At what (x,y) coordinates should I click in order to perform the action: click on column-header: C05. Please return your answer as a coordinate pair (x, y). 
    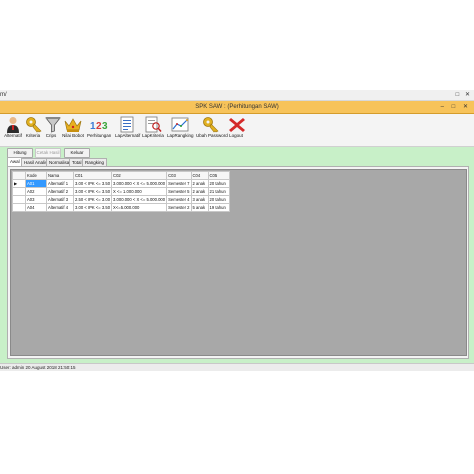
    Looking at the image, I should click on (218, 175).